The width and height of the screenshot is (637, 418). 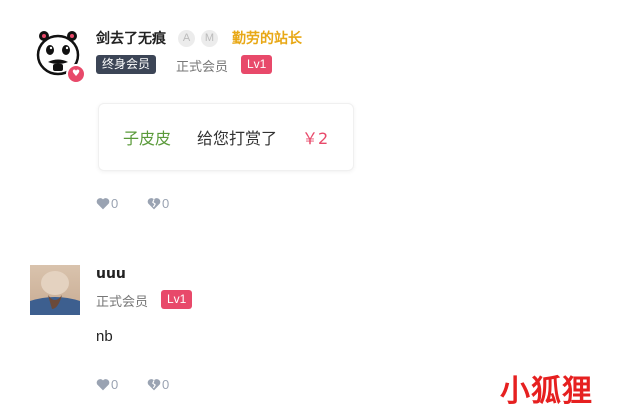 I want to click on reward-text: 给您打赏了, so click(x=237, y=138).